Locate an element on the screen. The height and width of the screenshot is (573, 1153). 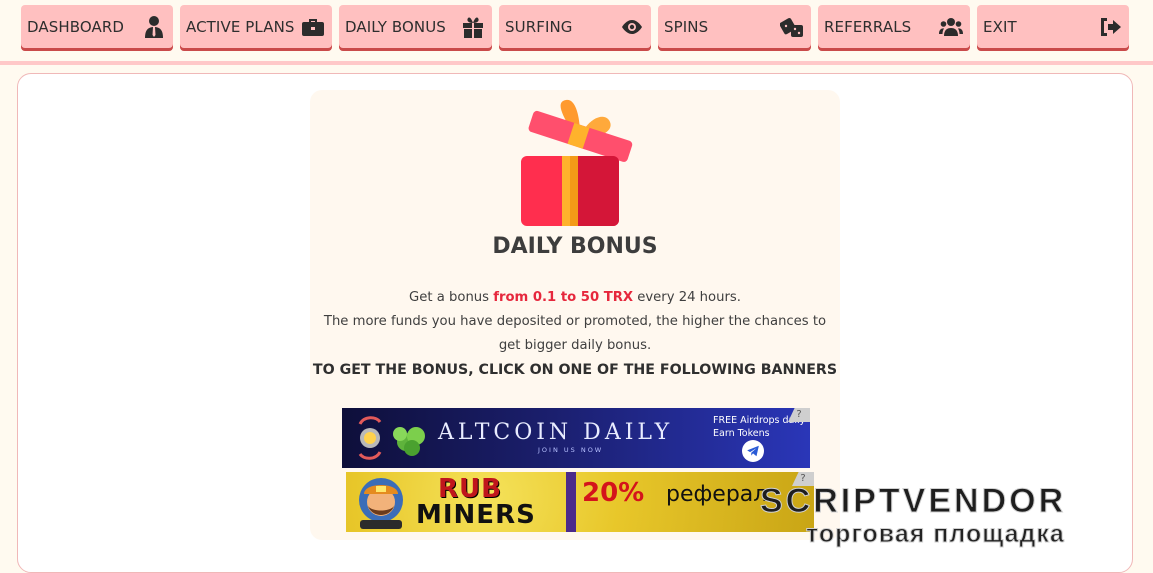
nav-referrals: REFERRALS is located at coordinates (894, 28).